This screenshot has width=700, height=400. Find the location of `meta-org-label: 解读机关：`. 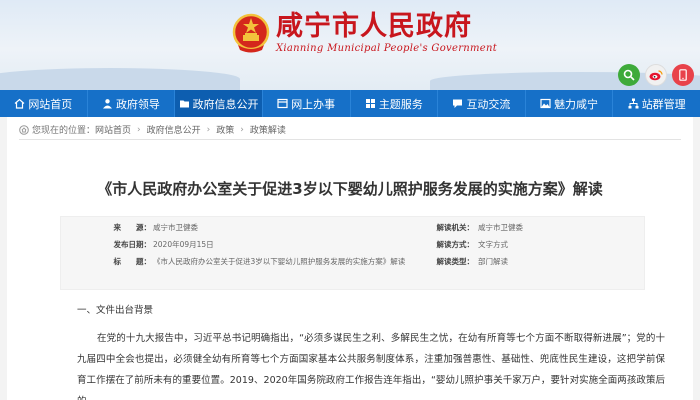

meta-org-label: 解读机关： is located at coordinates (455, 227).